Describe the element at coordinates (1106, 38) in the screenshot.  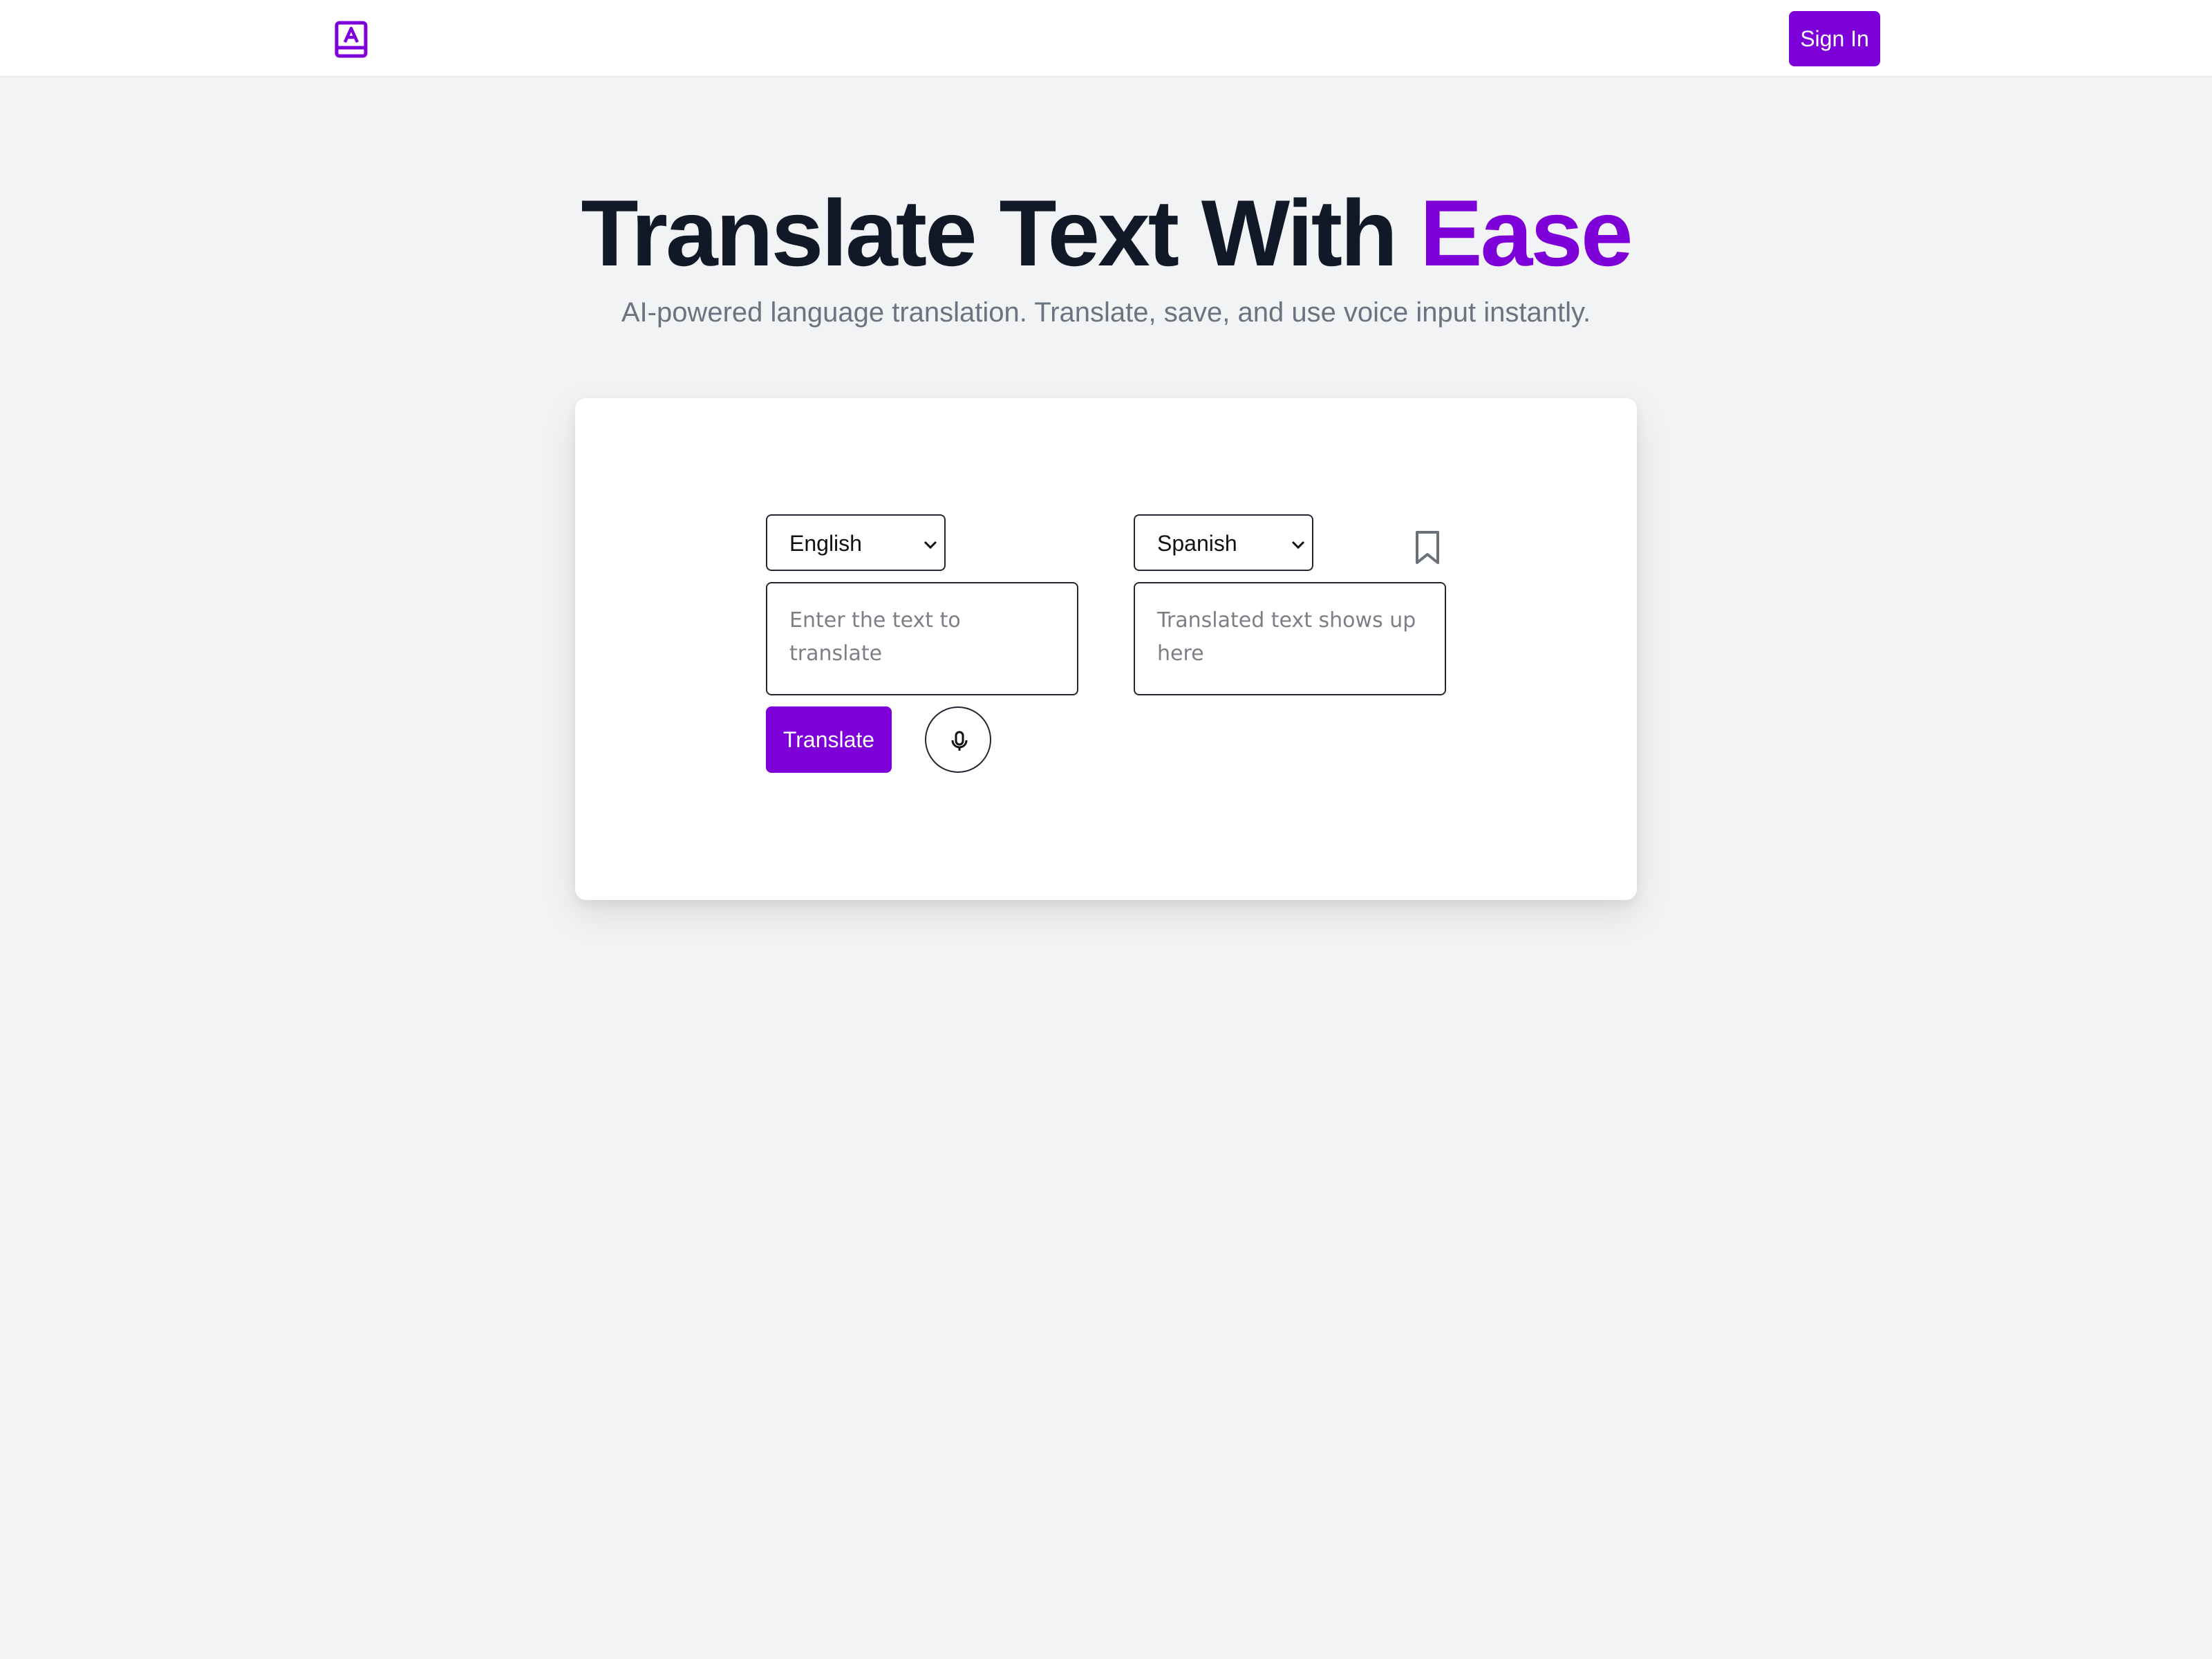
I see `top-navigation-bar: Sign In` at that location.